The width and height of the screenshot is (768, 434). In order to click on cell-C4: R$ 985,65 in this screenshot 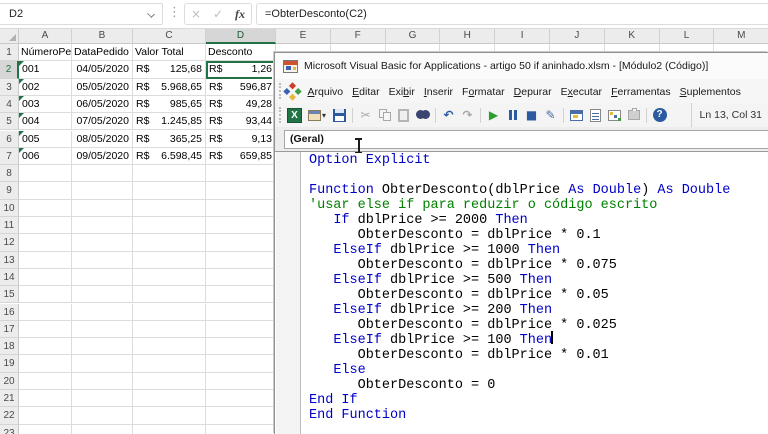, I will do `click(169, 104)`.